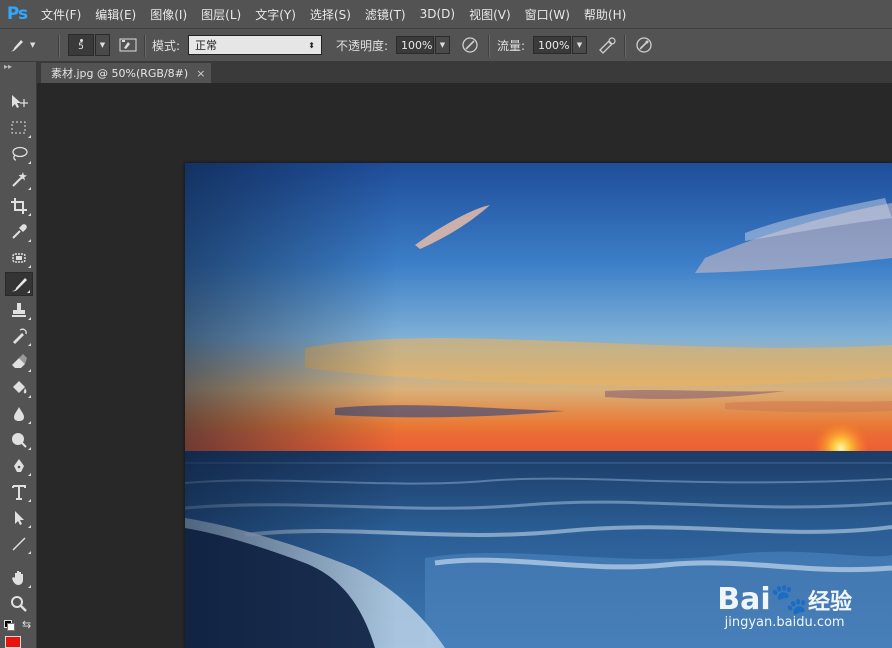 This screenshot has height=648, width=892. I want to click on foreground-color-swatch, so click(13, 642).